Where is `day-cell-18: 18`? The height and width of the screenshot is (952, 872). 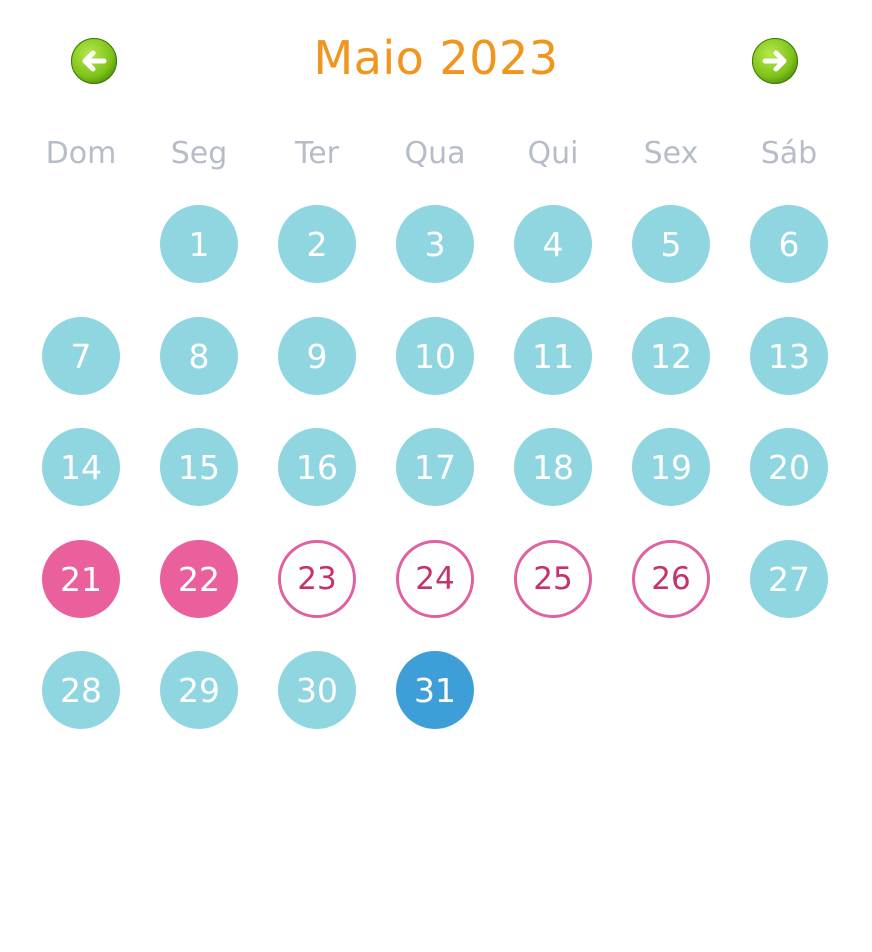
day-cell-18: 18 is located at coordinates (553, 467).